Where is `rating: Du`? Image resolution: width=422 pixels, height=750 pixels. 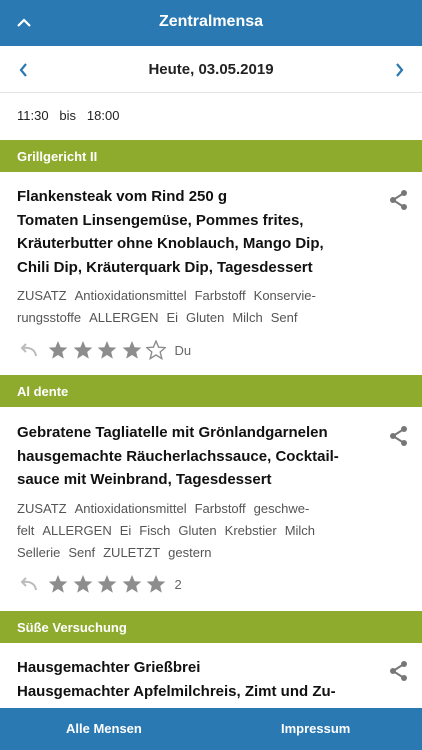
rating: Du is located at coordinates (104, 350).